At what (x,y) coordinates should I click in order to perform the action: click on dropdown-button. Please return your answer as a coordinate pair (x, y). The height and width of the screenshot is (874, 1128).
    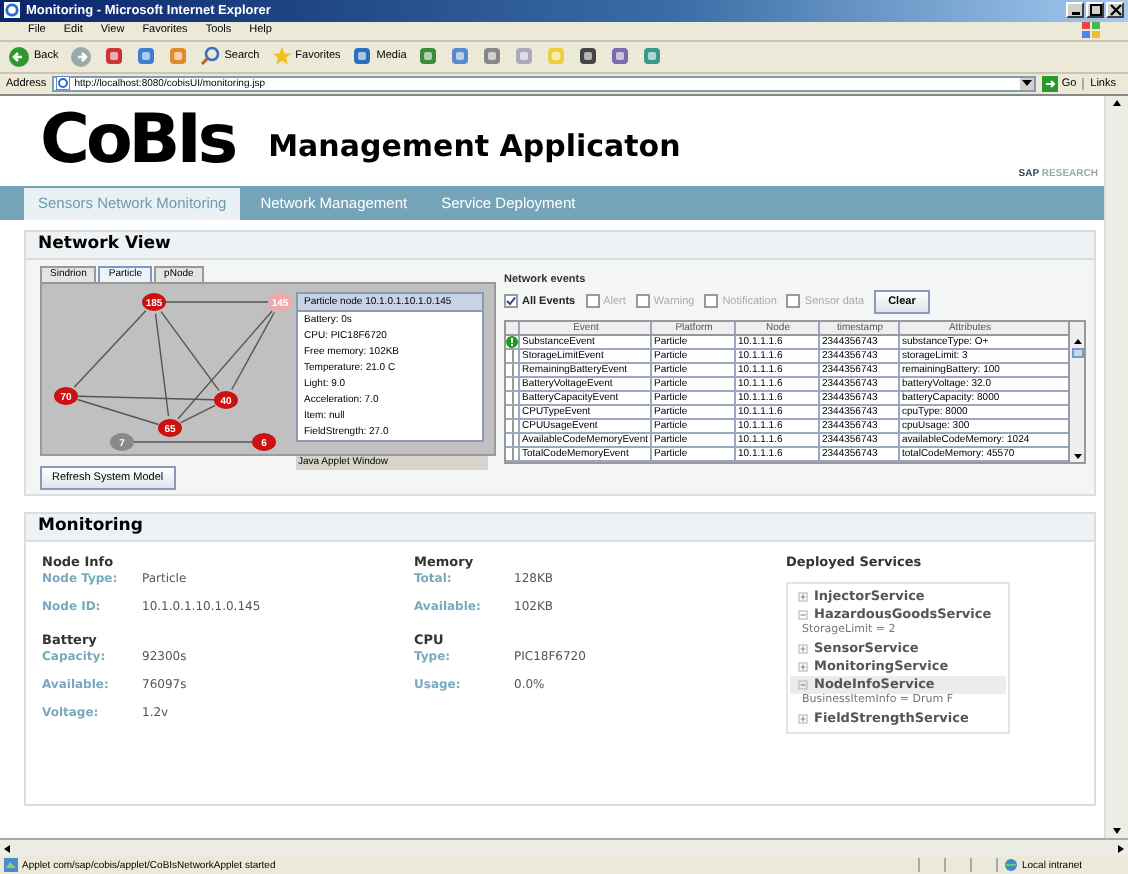
    Looking at the image, I should click on (1026, 83).